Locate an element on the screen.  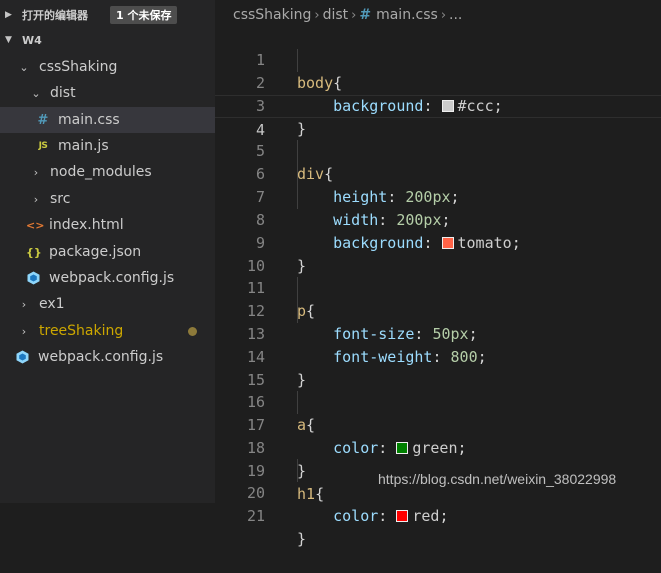
tree-folder-cssshaking: ⌄ cssShaking is located at coordinates (107, 67).